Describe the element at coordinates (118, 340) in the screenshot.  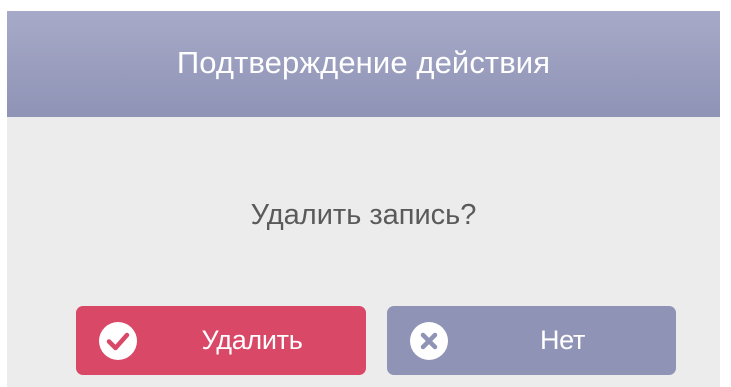
I see `check-circle-icon` at that location.